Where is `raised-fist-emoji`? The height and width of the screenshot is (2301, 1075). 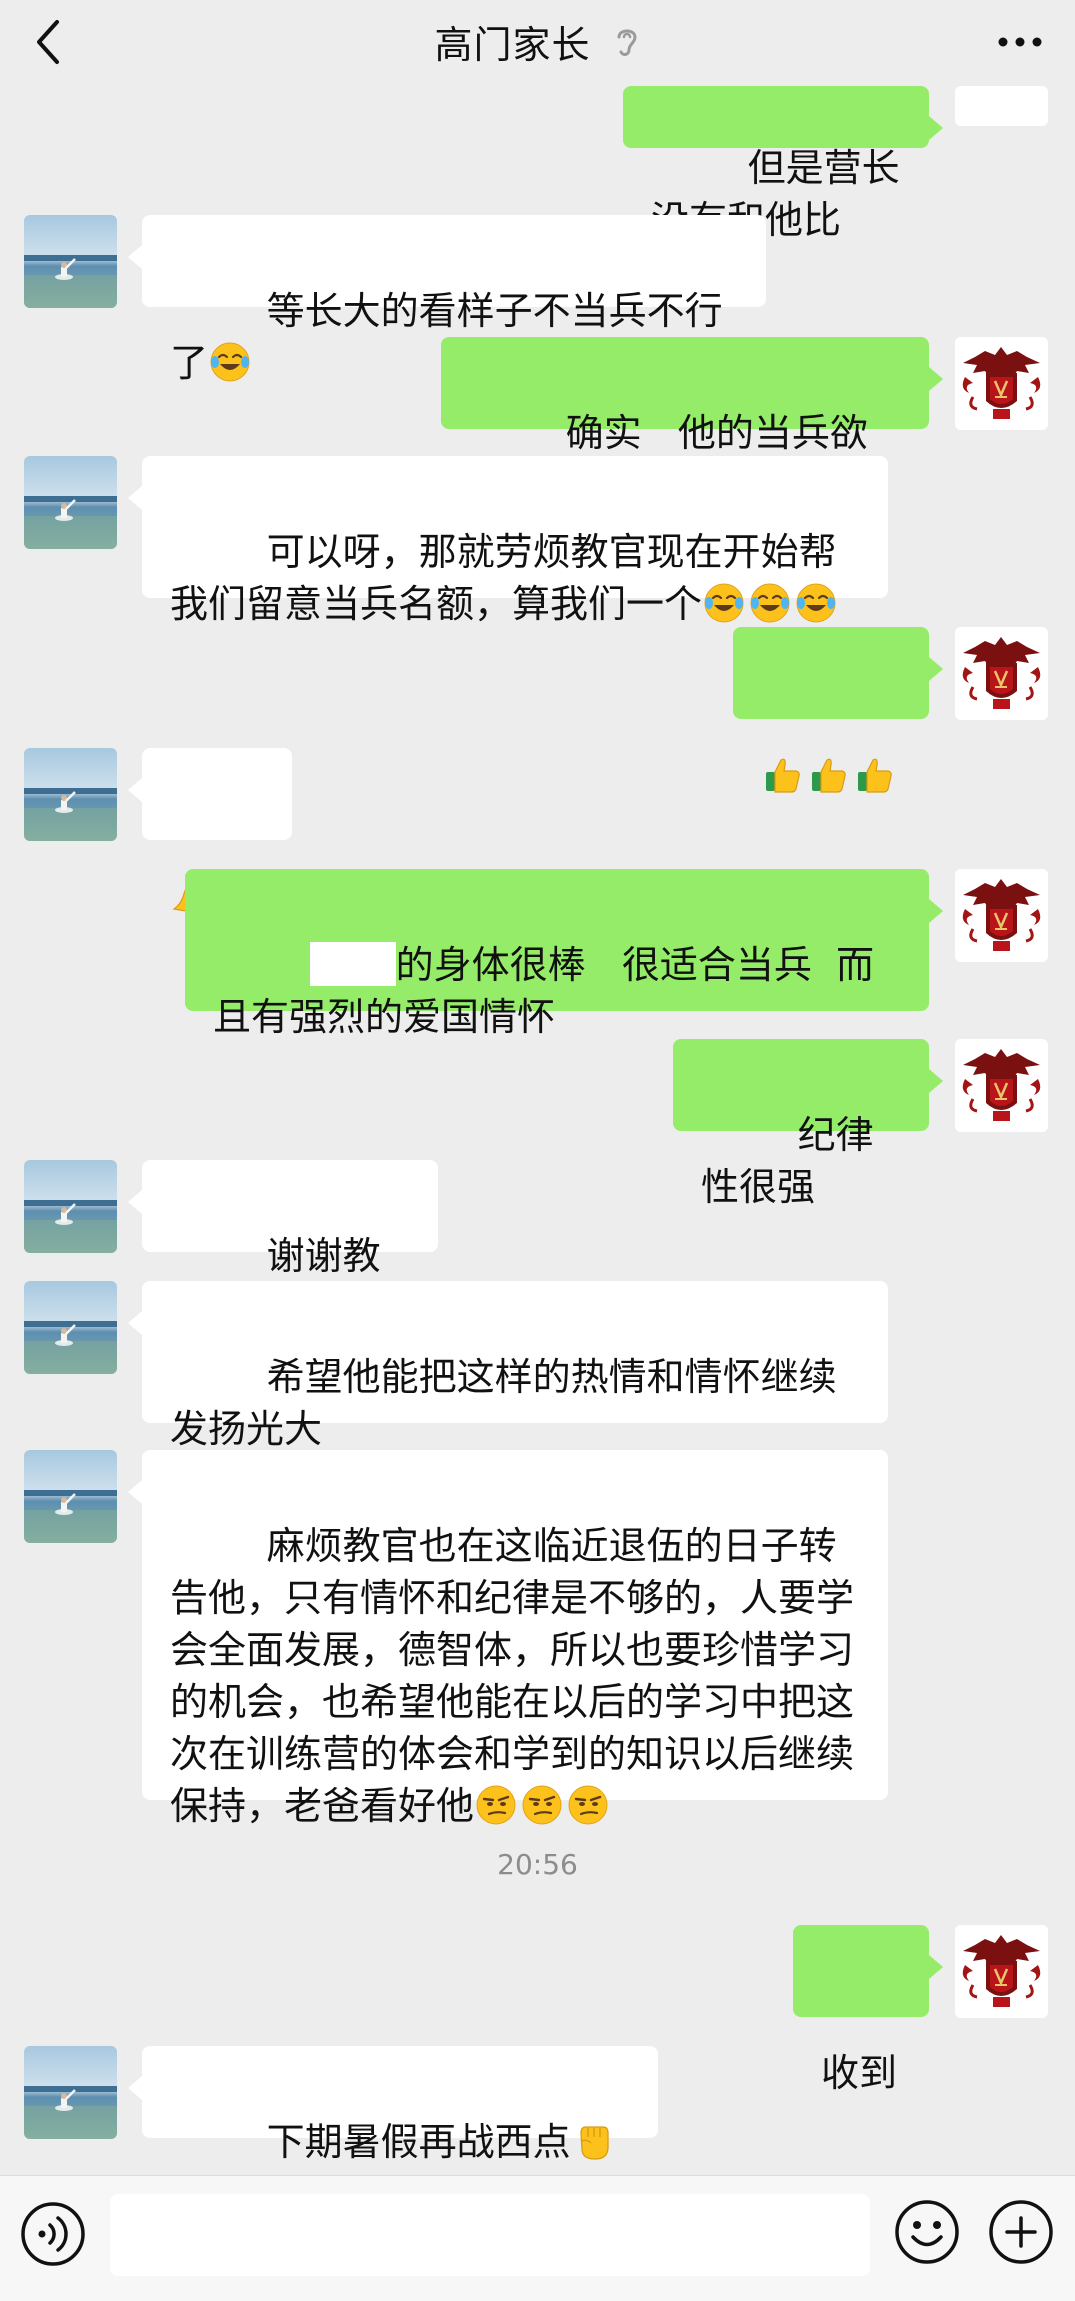
raised-fist-emoji is located at coordinates (593, 2141).